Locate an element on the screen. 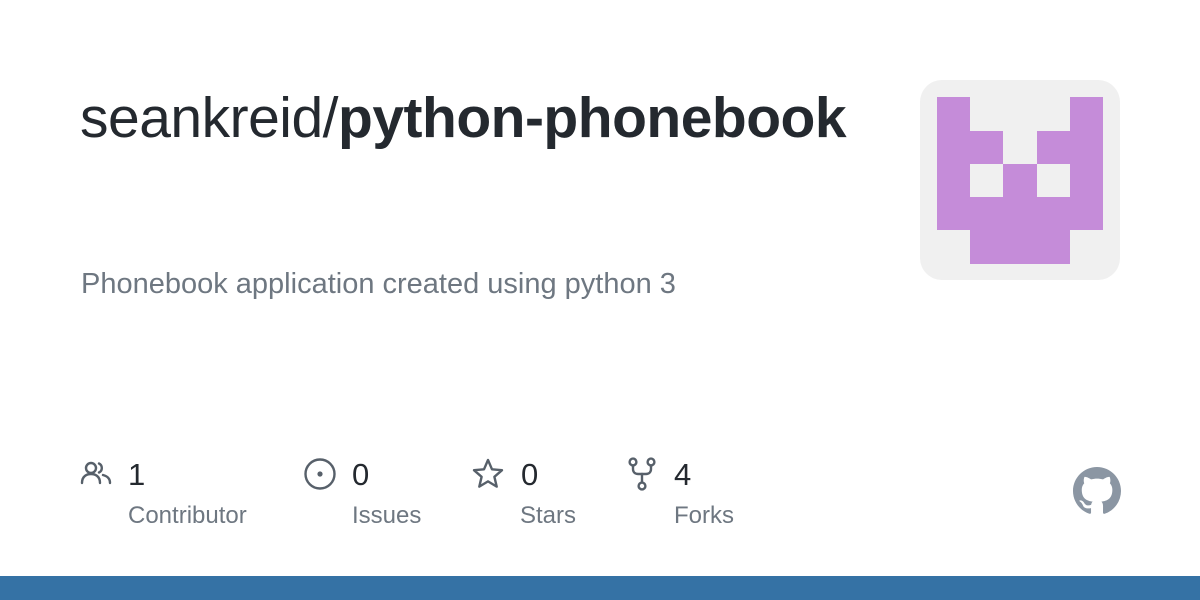 The image size is (1200, 600). github-logo-icon is located at coordinates (1097, 493).